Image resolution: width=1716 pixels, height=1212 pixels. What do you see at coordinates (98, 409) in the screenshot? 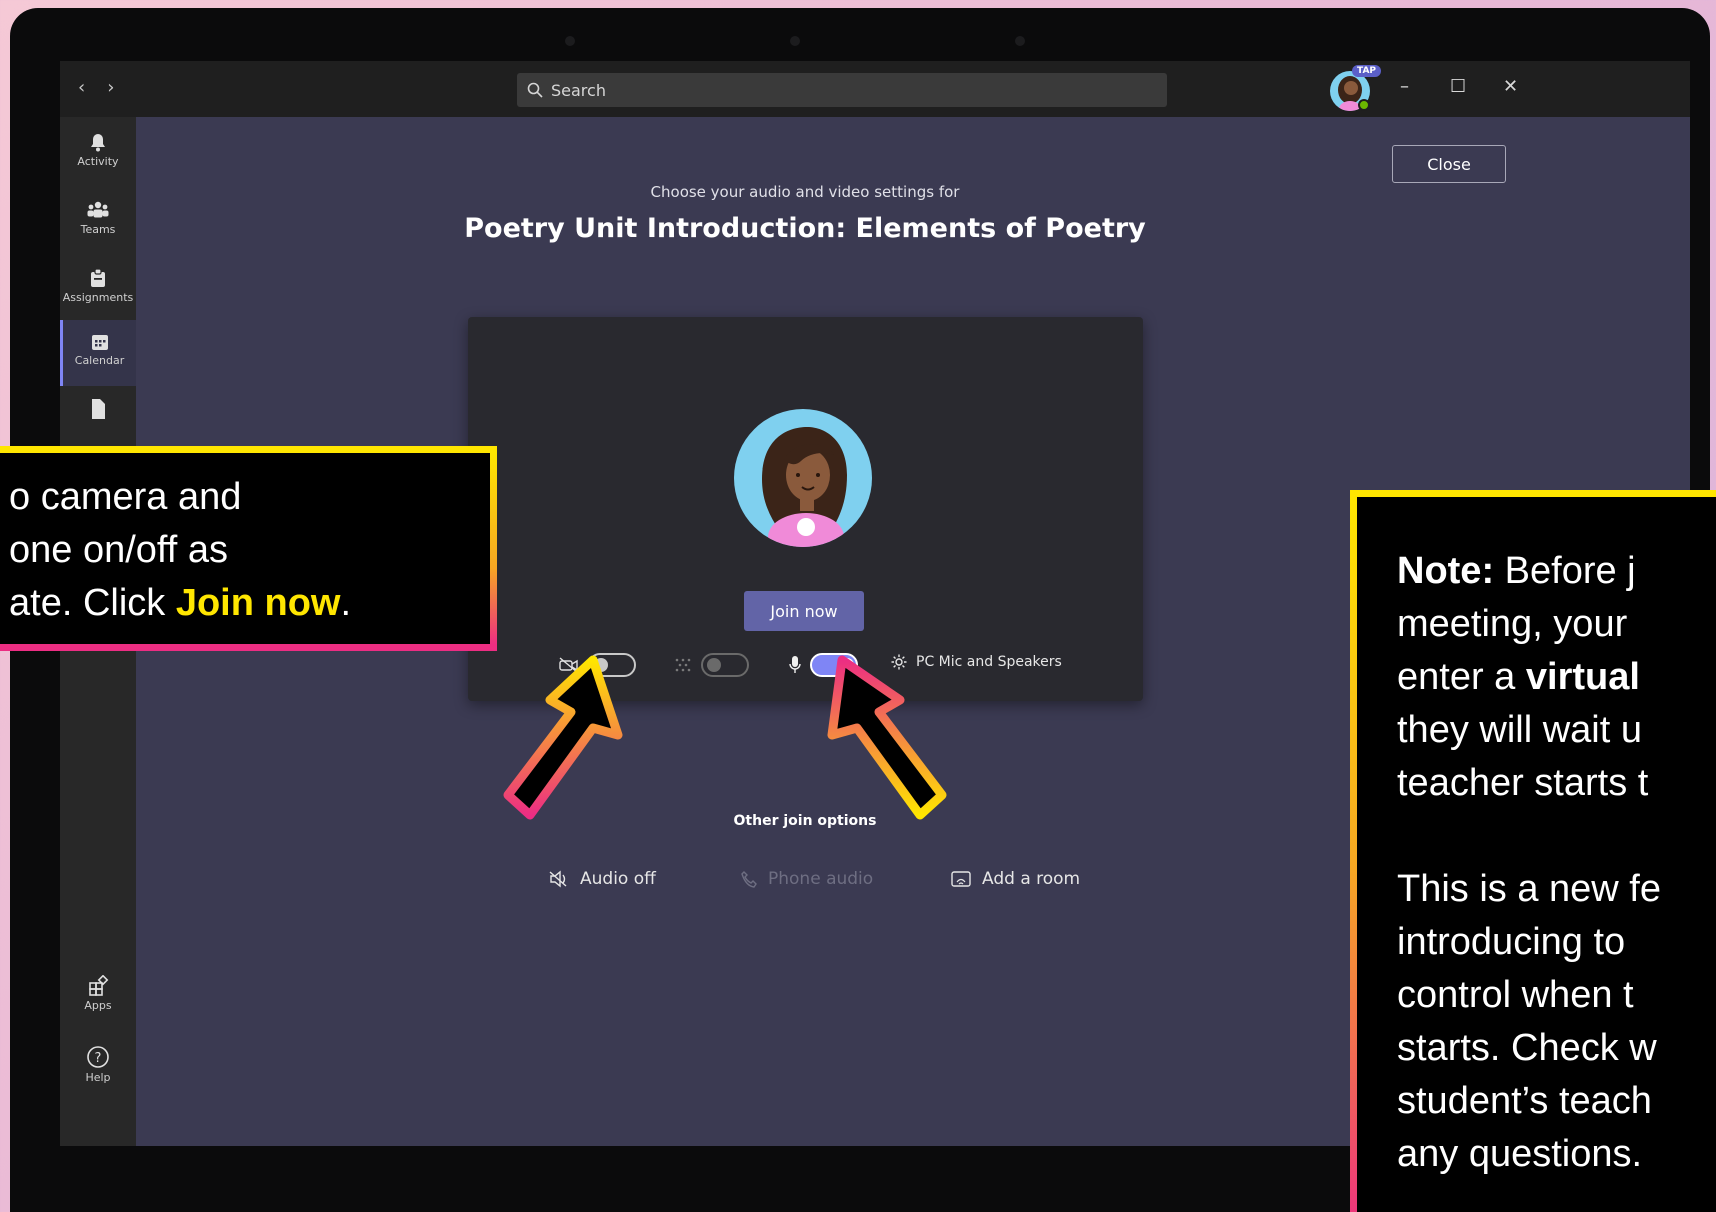
I see `file-icon` at bounding box center [98, 409].